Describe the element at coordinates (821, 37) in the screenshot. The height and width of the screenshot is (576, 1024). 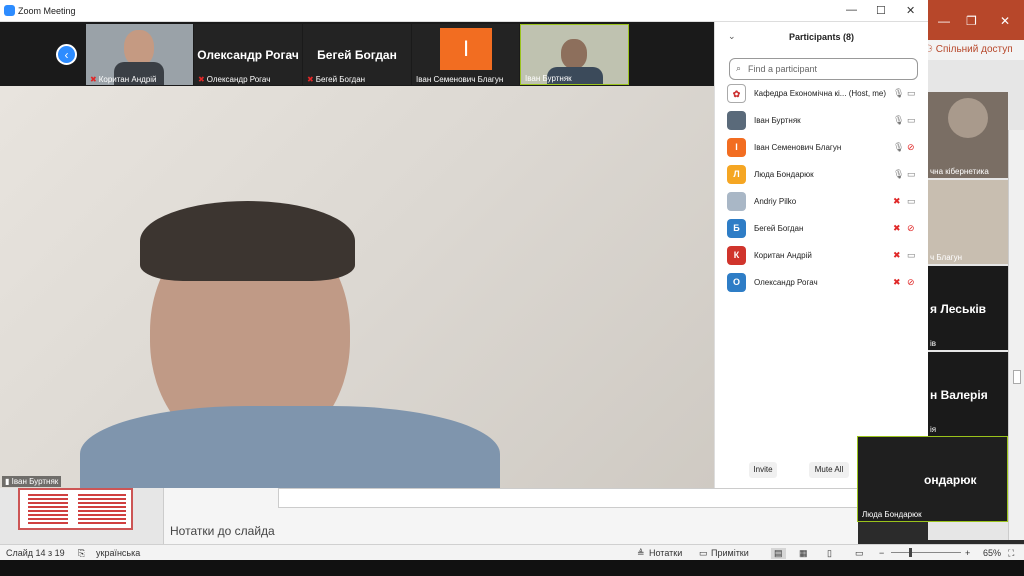
I see `panel-title: Participants (8)` at that location.